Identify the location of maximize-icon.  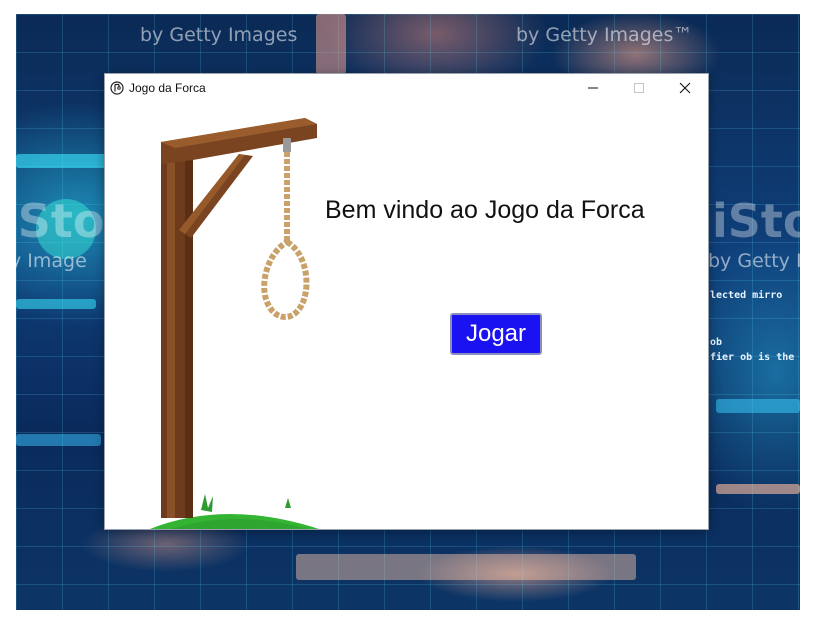
(639, 88).